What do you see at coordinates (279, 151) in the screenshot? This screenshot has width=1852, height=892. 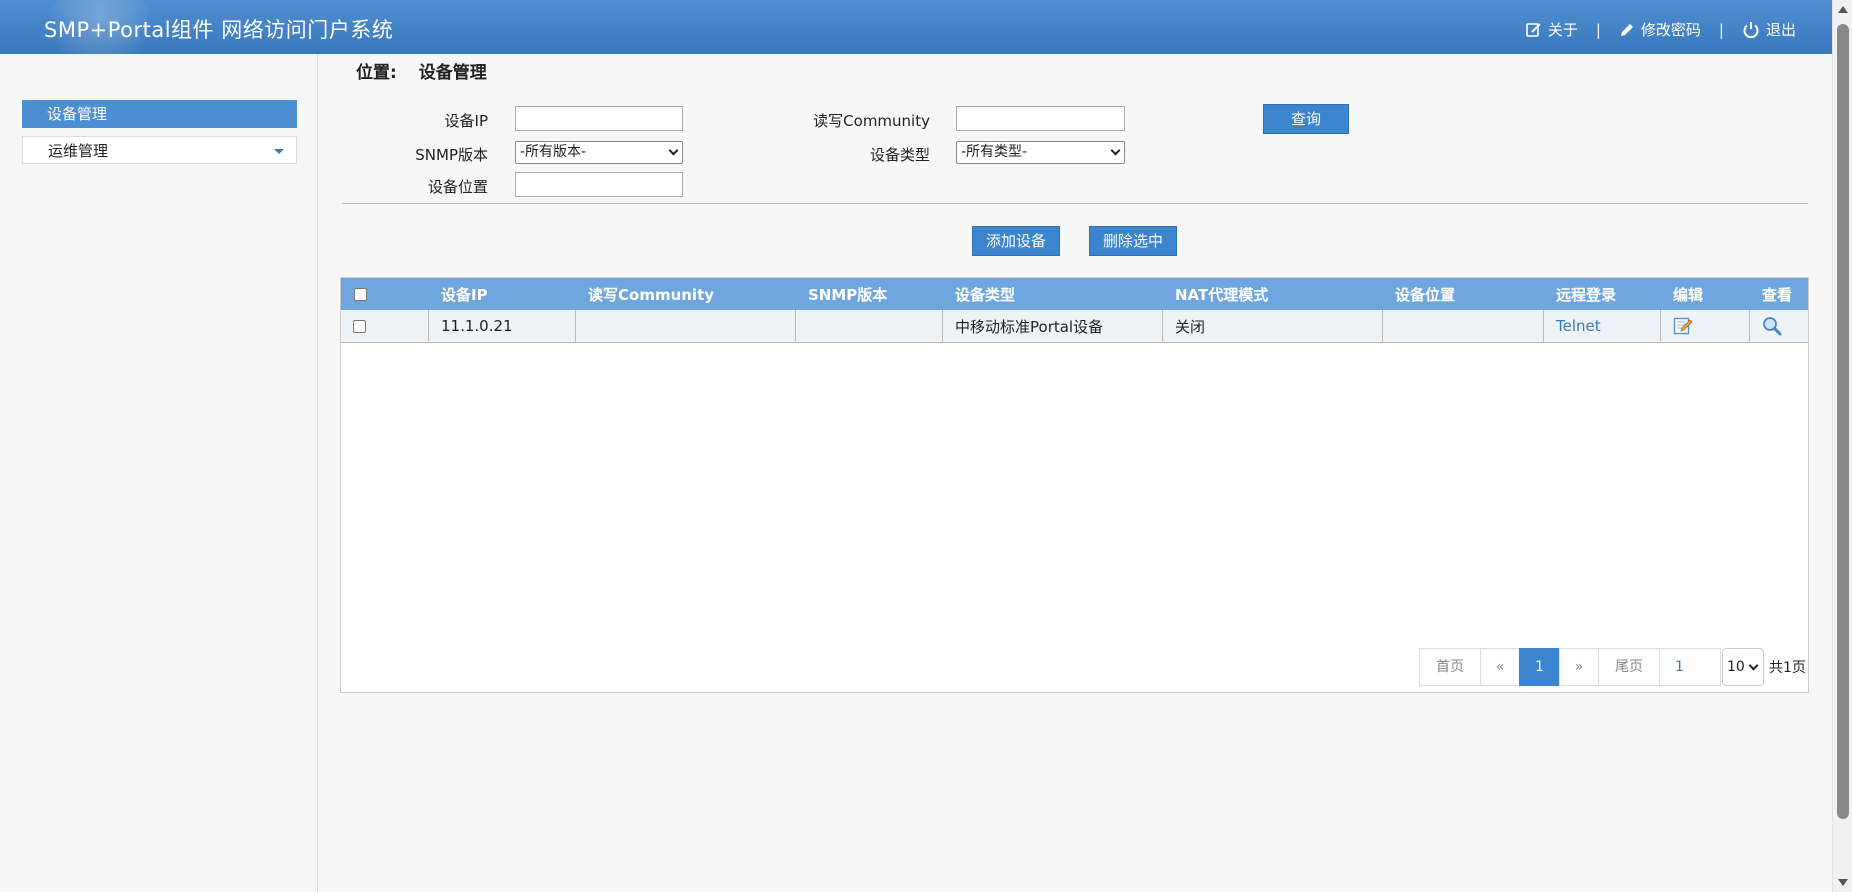 I see `caret-down-icon` at bounding box center [279, 151].